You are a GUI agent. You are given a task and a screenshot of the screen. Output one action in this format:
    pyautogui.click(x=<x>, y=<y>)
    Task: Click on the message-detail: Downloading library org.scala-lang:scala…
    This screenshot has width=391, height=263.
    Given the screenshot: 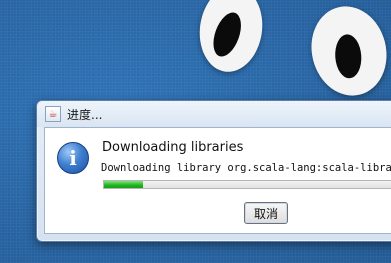 What is the action you would take?
    pyautogui.click(x=246, y=168)
    